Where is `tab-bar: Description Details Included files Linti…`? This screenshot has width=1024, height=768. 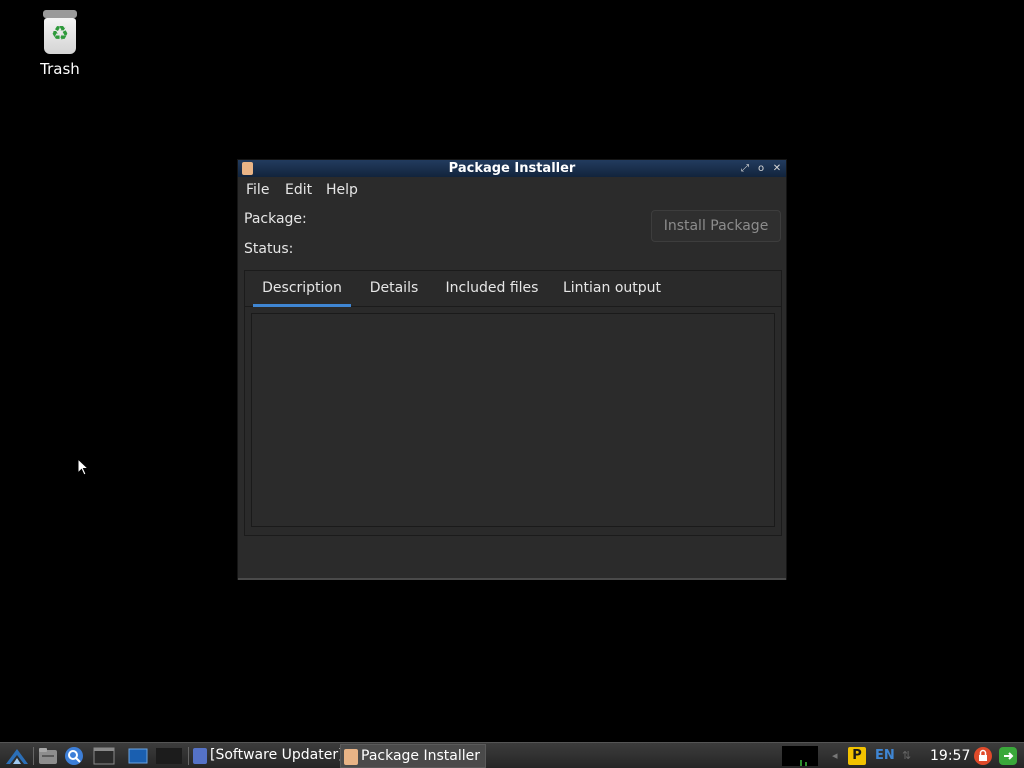 tab-bar: Description Details Included files Linti… is located at coordinates (513, 289).